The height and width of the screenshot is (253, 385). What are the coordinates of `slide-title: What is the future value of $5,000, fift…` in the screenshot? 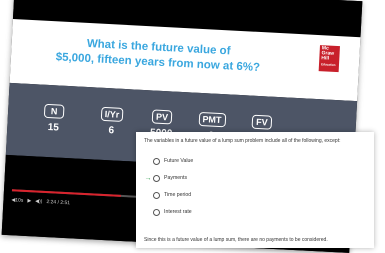 It's located at (158, 55).